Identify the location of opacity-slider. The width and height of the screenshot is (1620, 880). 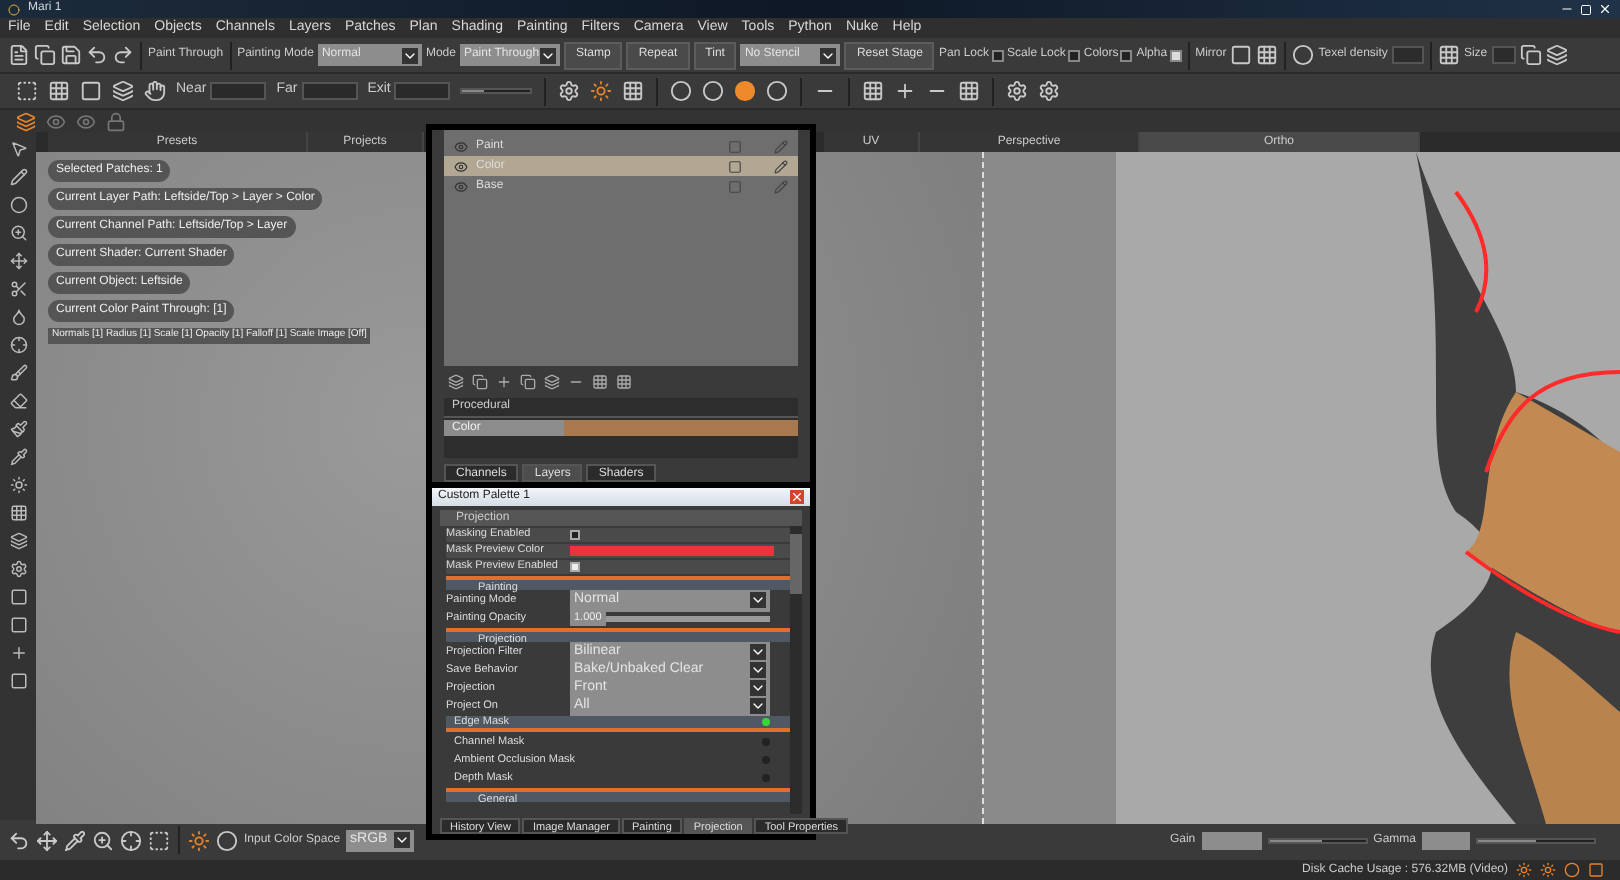
(687, 618).